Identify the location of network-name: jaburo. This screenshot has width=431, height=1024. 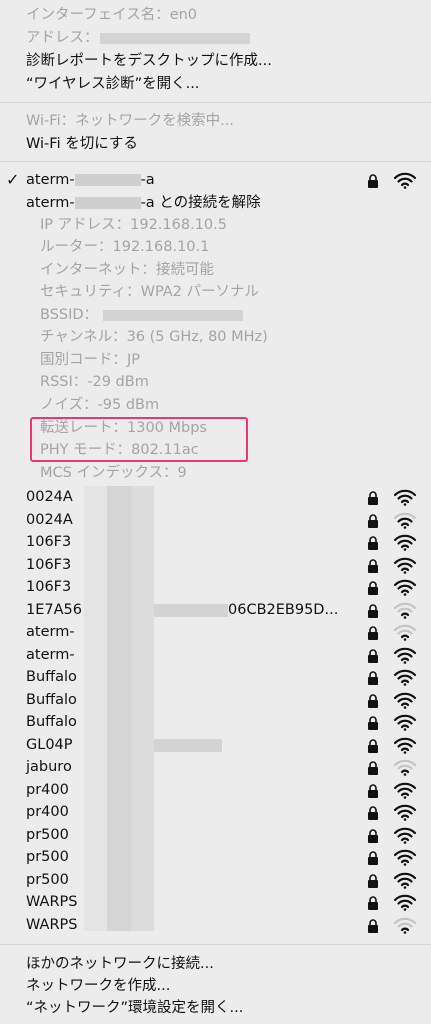
(49, 767).